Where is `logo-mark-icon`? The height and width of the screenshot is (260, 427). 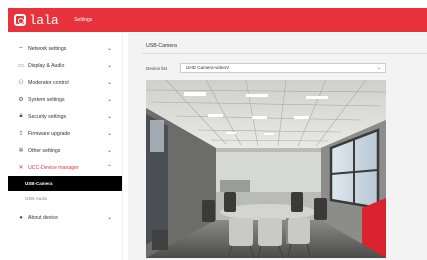 logo-mark-icon is located at coordinates (20, 20).